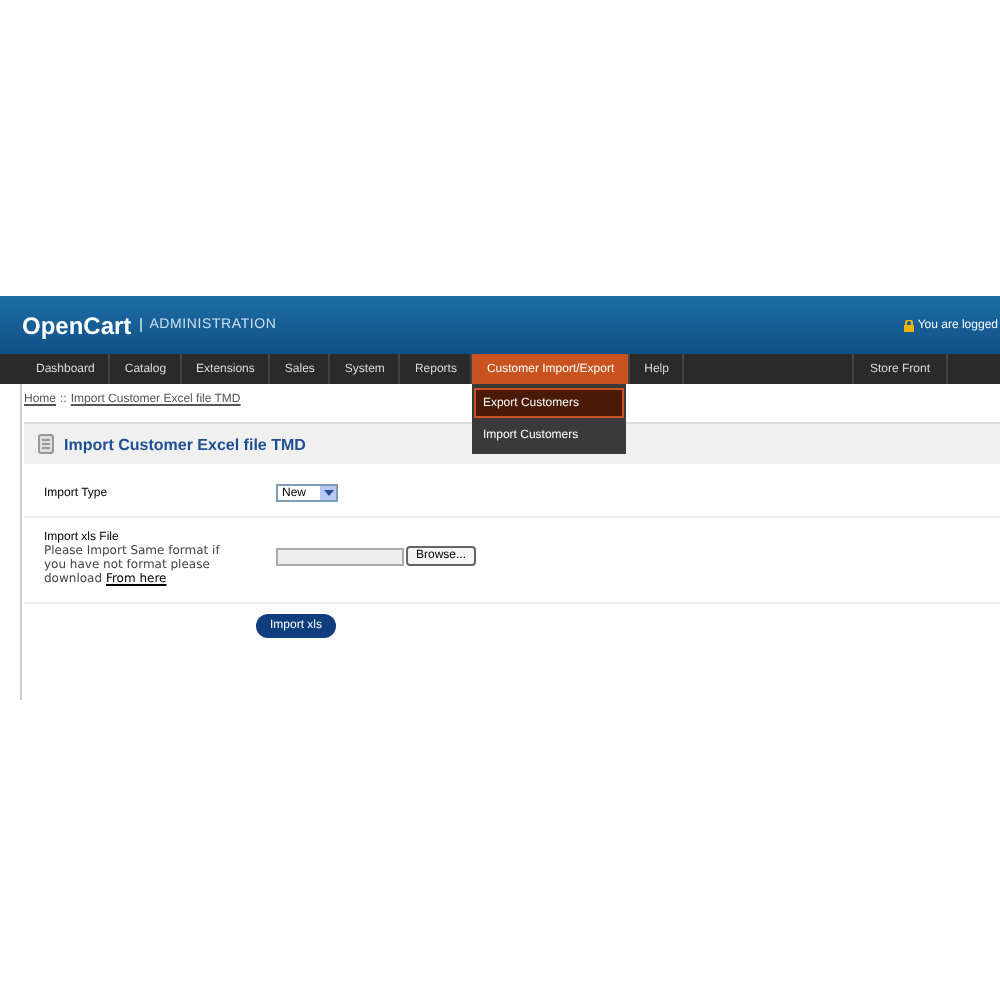 The image size is (1000, 1000). What do you see at coordinates (908, 325) in the screenshot?
I see `lock-icon` at bounding box center [908, 325].